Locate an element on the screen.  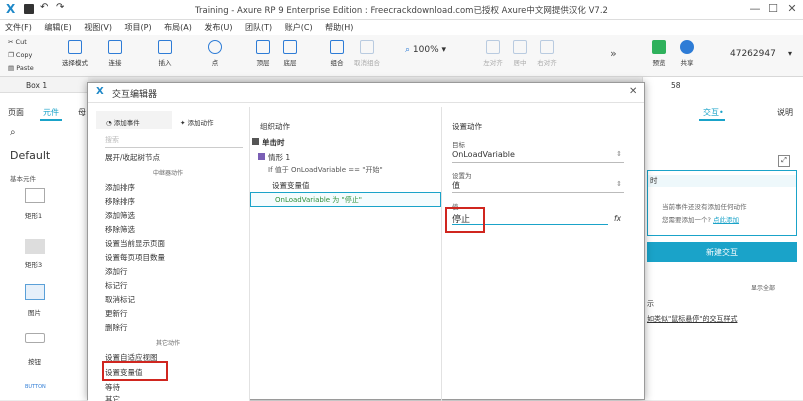
action-item: 取消标记 is located at coordinates (120, 299).